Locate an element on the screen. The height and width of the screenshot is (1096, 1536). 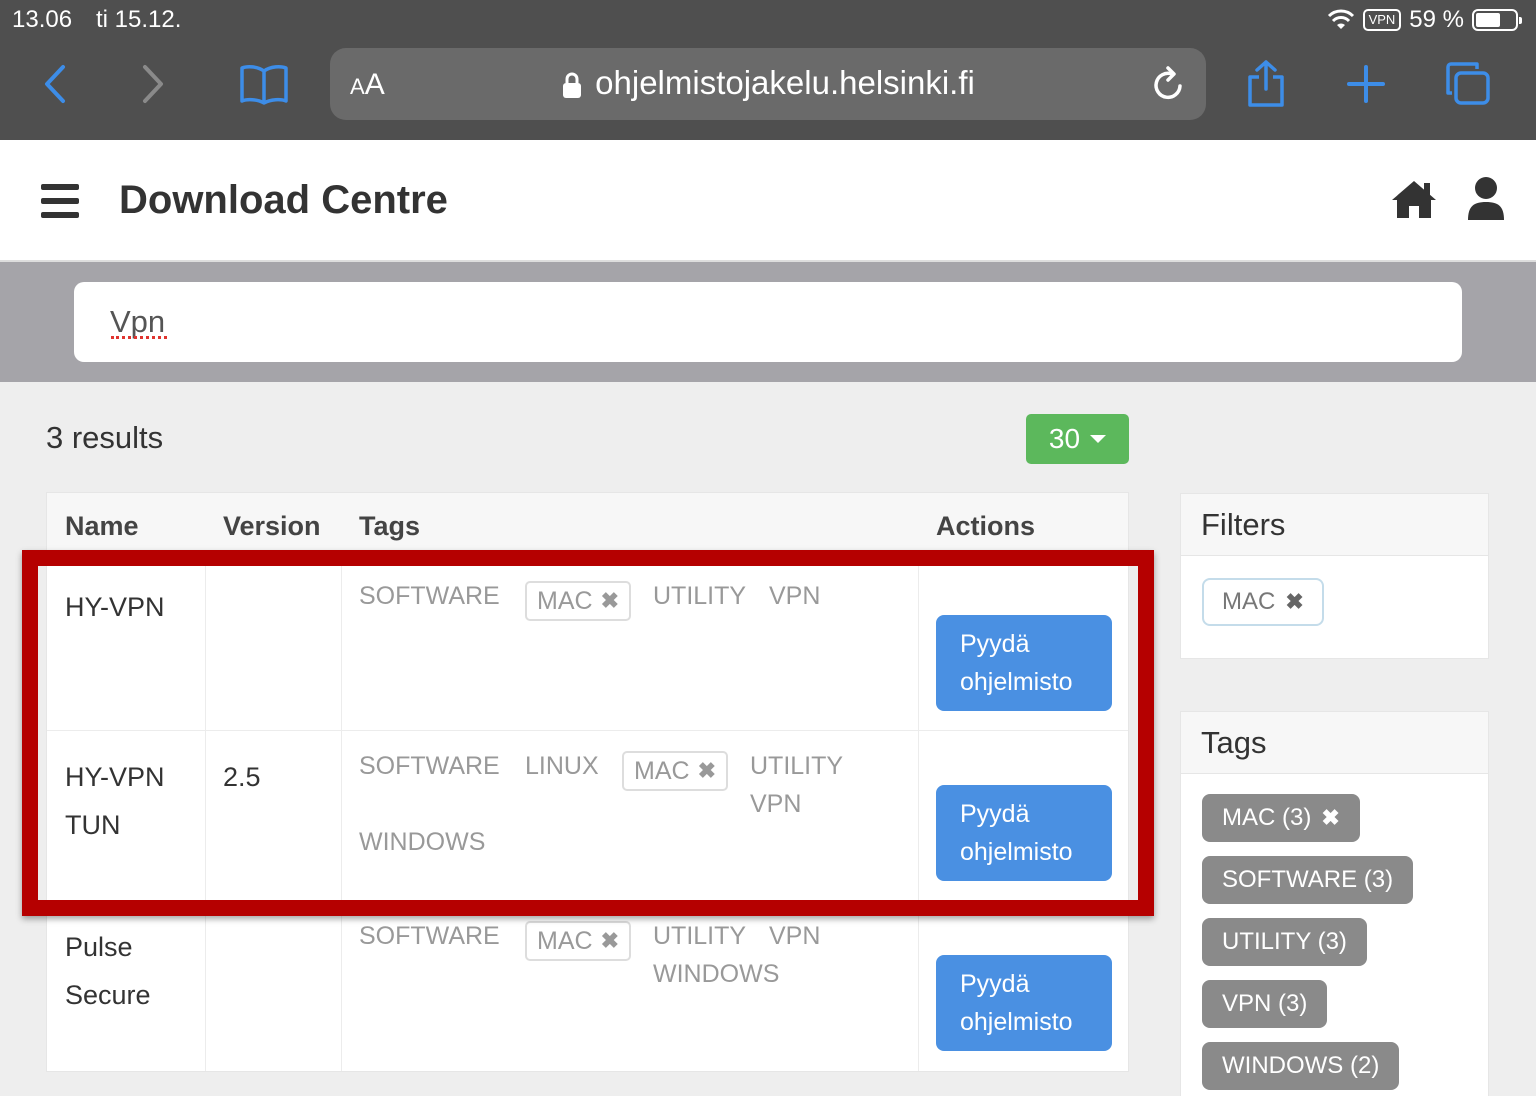
column-tags: Tags is located at coordinates (390, 526).